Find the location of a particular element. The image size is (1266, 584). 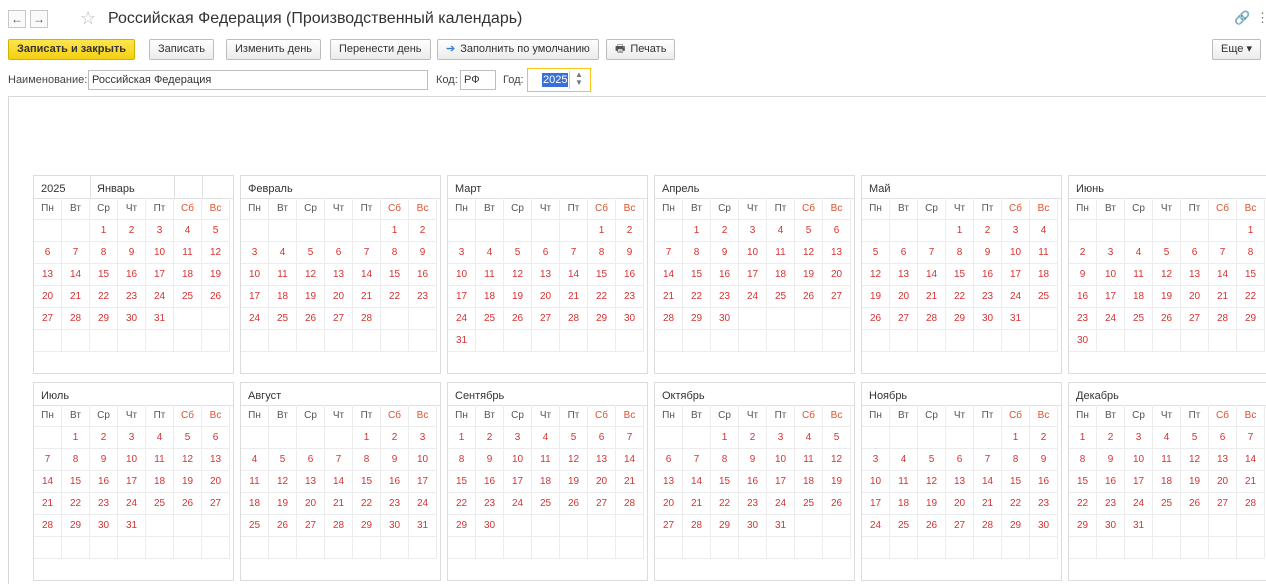

day-cell: 1 is located at coordinates (1083, 438).